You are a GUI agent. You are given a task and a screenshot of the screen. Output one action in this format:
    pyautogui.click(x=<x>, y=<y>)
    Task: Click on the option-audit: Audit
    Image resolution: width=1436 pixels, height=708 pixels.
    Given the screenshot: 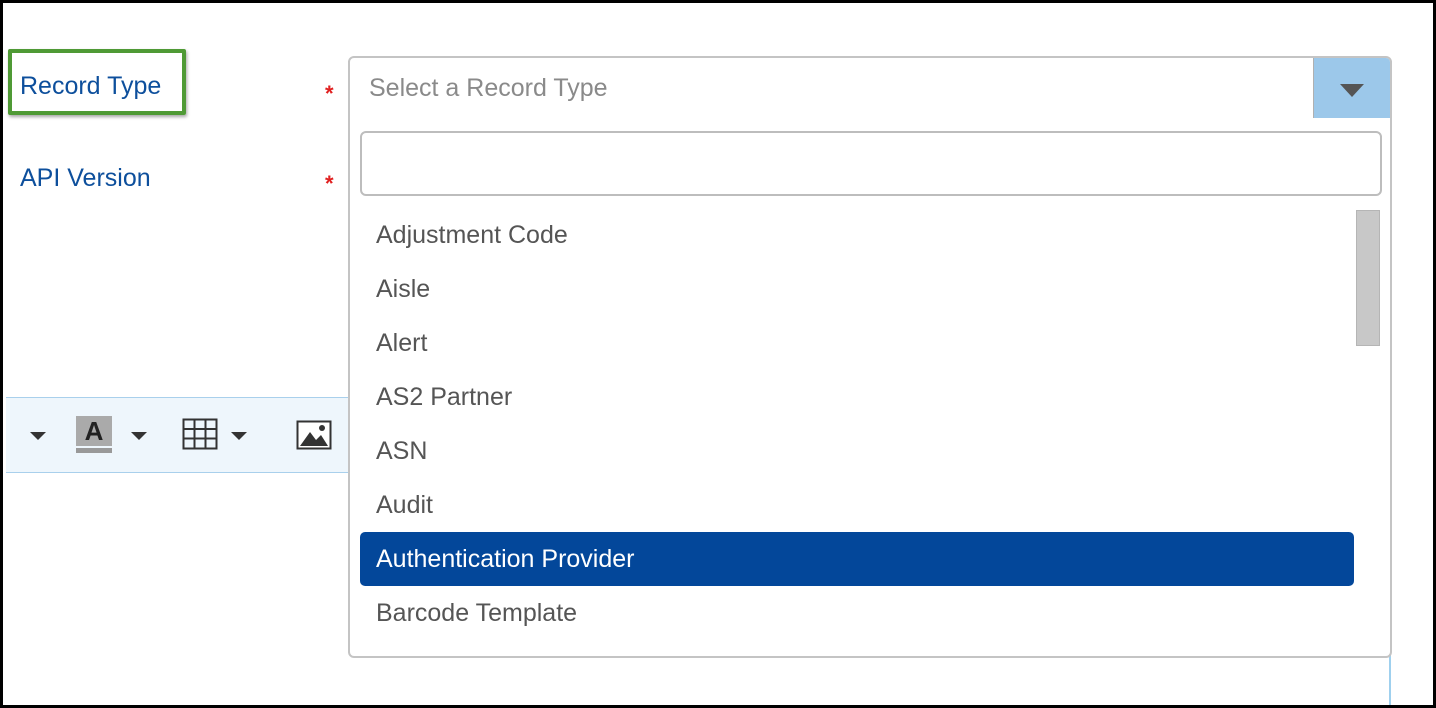 What is the action you would take?
    pyautogui.click(x=857, y=505)
    